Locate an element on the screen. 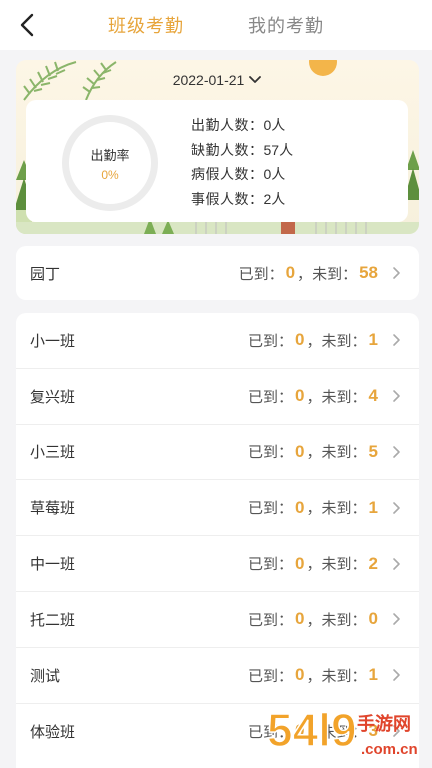 The image size is (432, 768). date-picker: 2022-01-21 is located at coordinates (217, 80).